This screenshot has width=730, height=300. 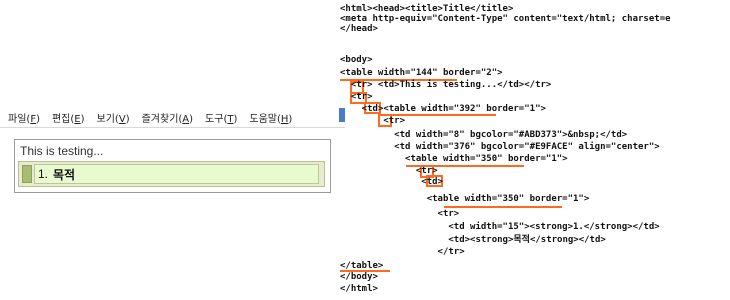 What do you see at coordinates (503, 207) in the screenshot?
I see `highlight-underline` at bounding box center [503, 207].